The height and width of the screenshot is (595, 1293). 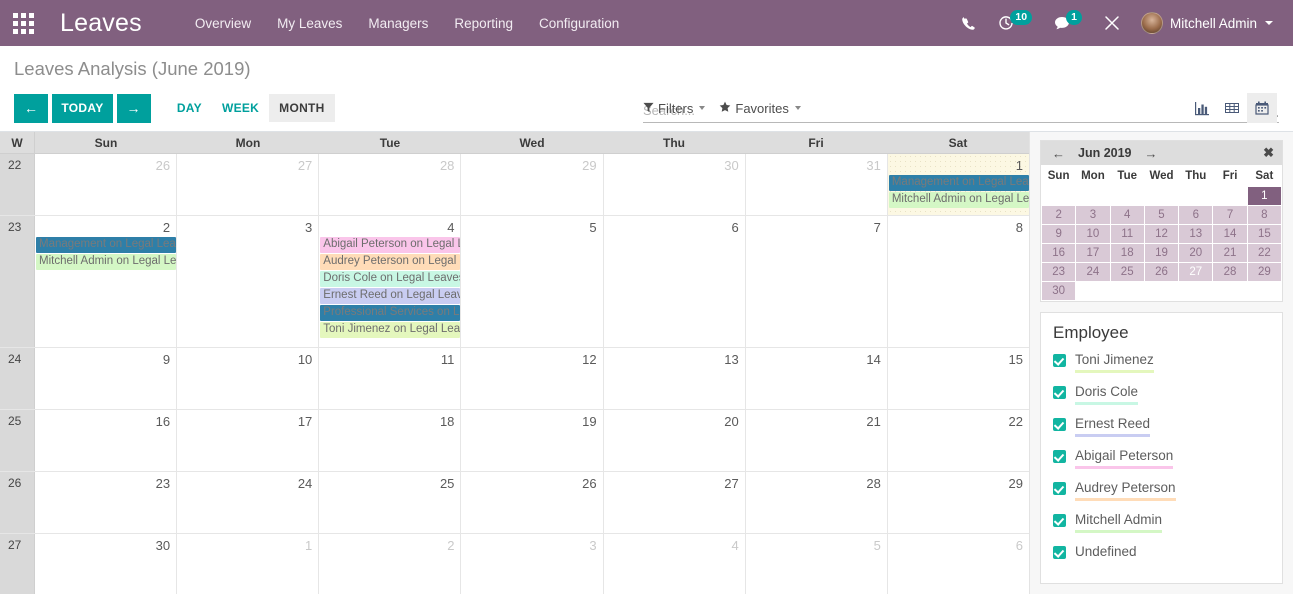 I want to click on mini-cal-day-cell: 26, so click(x=1161, y=272).